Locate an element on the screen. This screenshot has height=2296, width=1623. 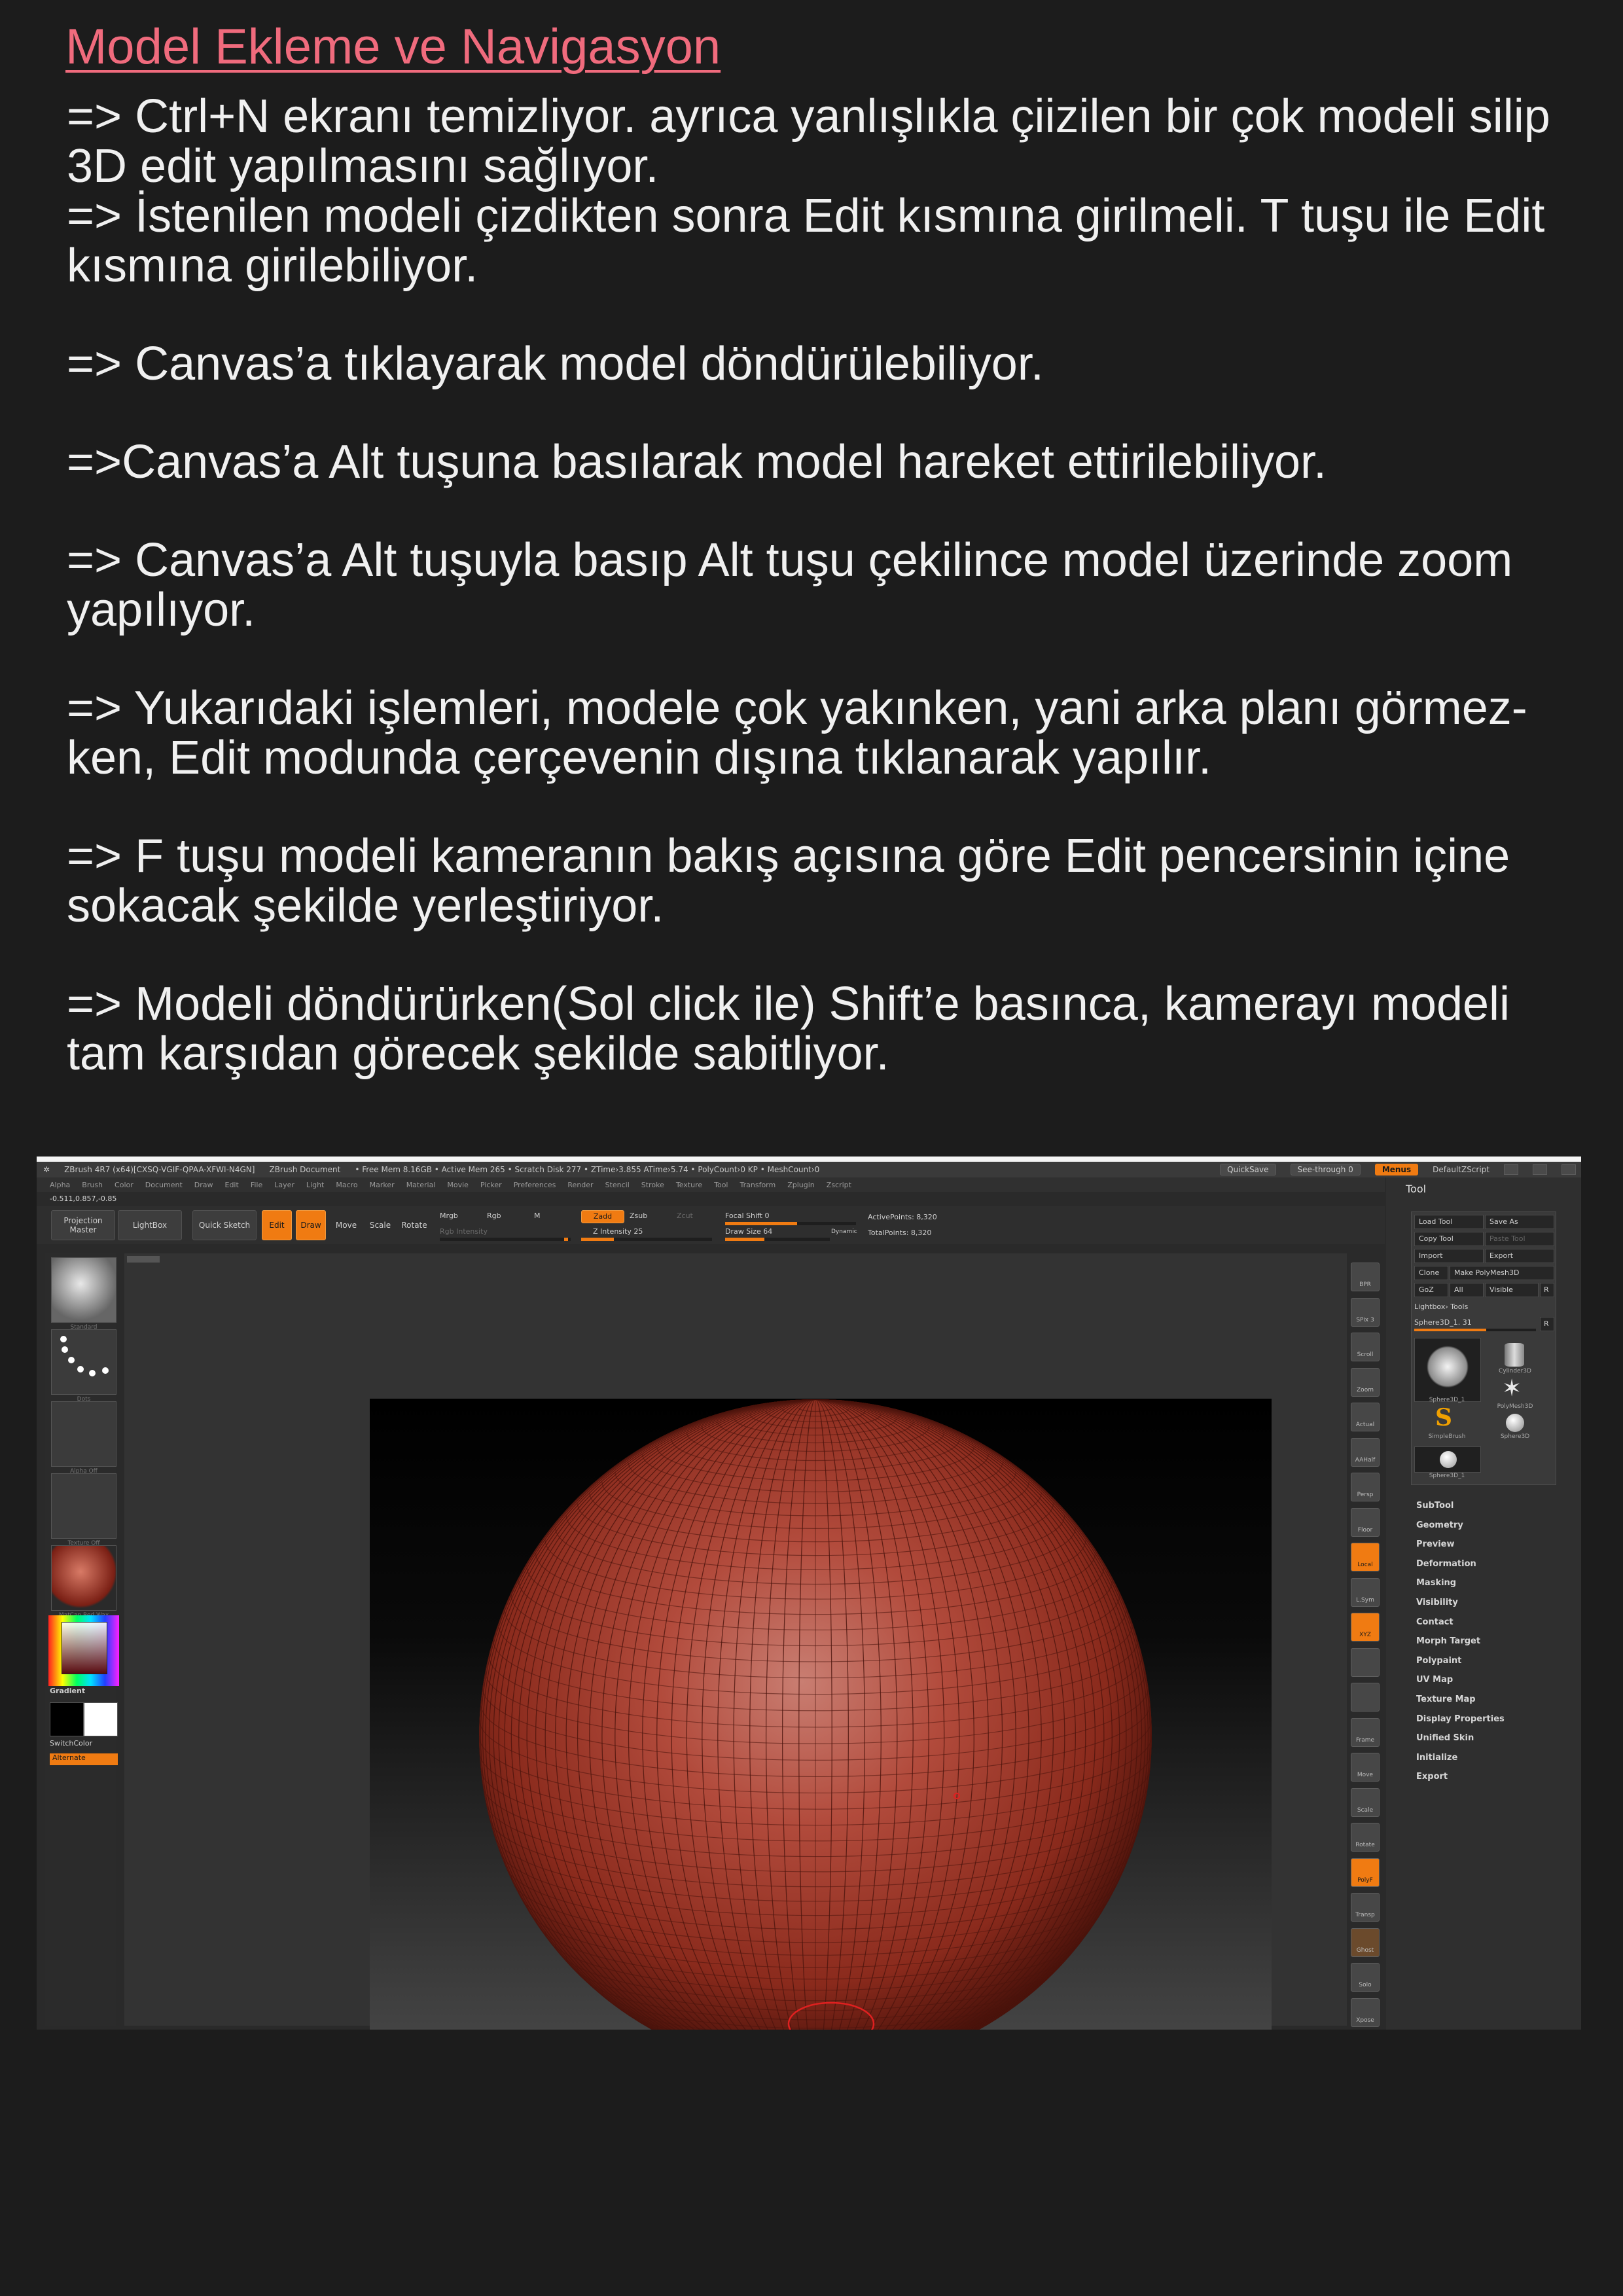
make-polymesh-button: Make PolyMesh3D is located at coordinates (1502, 1273).